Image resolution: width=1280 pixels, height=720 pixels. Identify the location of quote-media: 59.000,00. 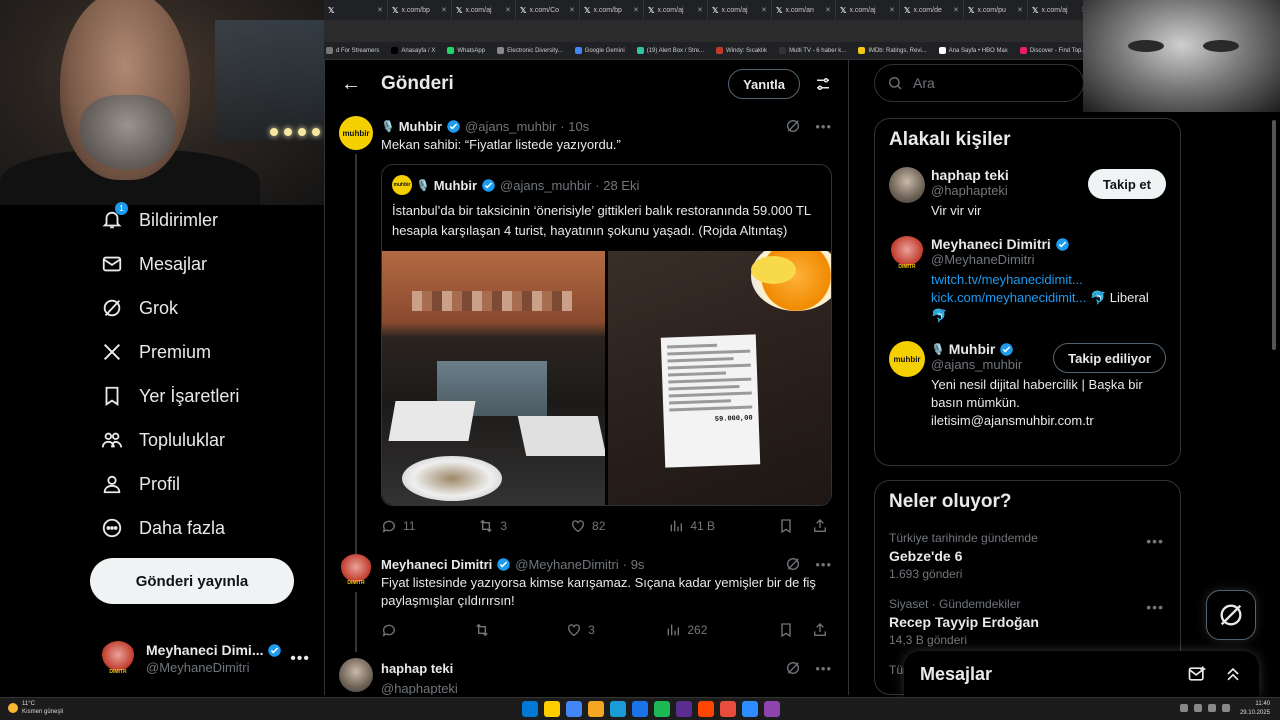
(606, 378).